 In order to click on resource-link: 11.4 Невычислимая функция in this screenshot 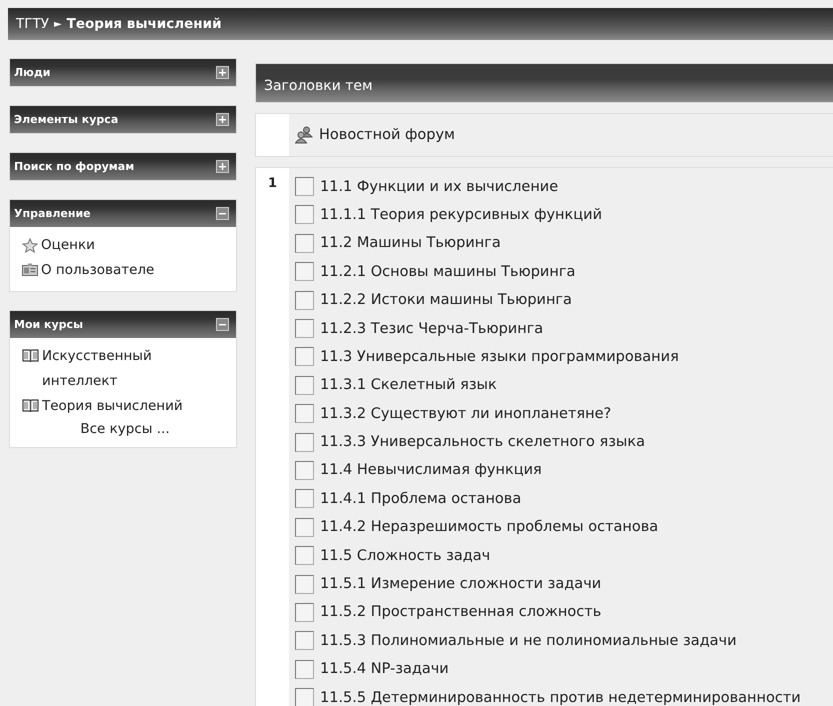, I will do `click(431, 470)`.